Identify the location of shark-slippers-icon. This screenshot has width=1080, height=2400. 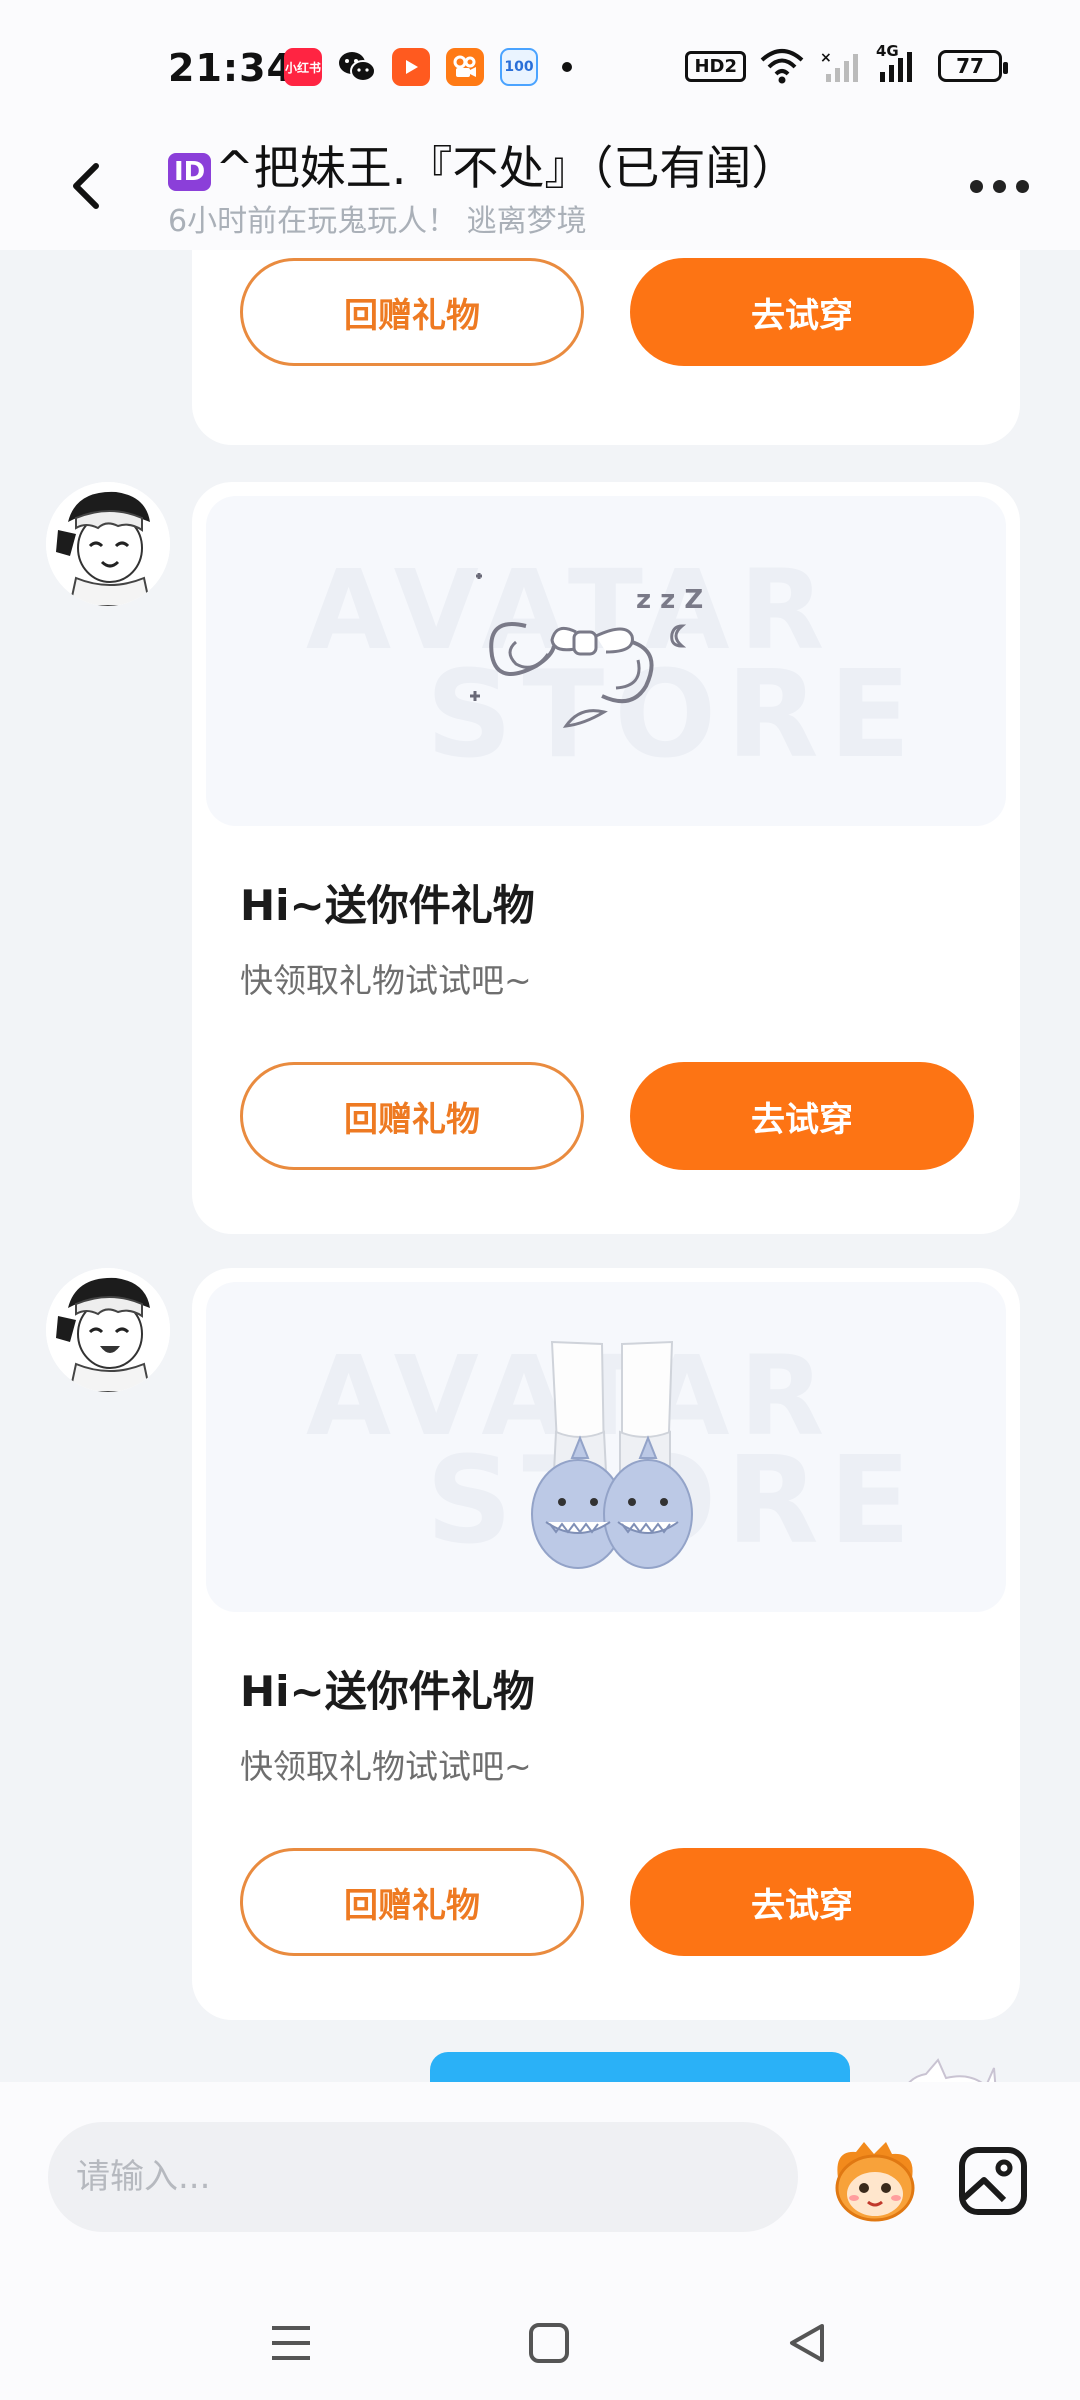
(612, 1454).